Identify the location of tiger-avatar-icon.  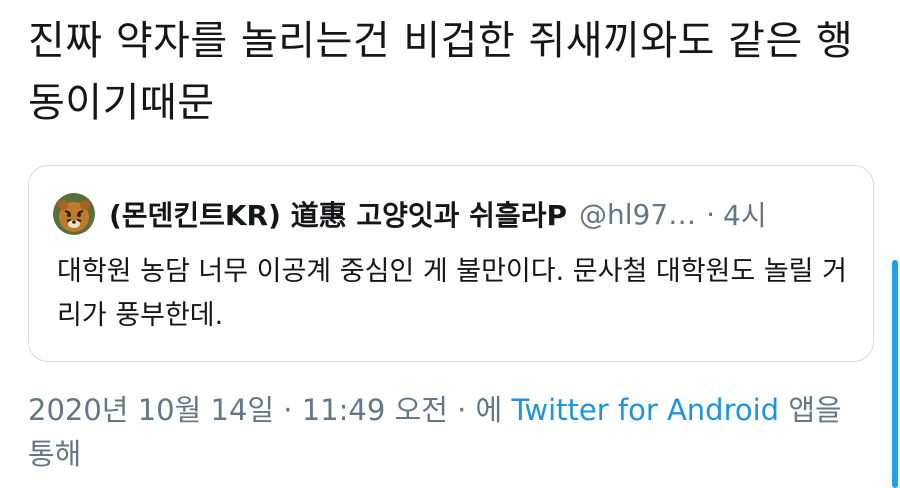
(74, 214).